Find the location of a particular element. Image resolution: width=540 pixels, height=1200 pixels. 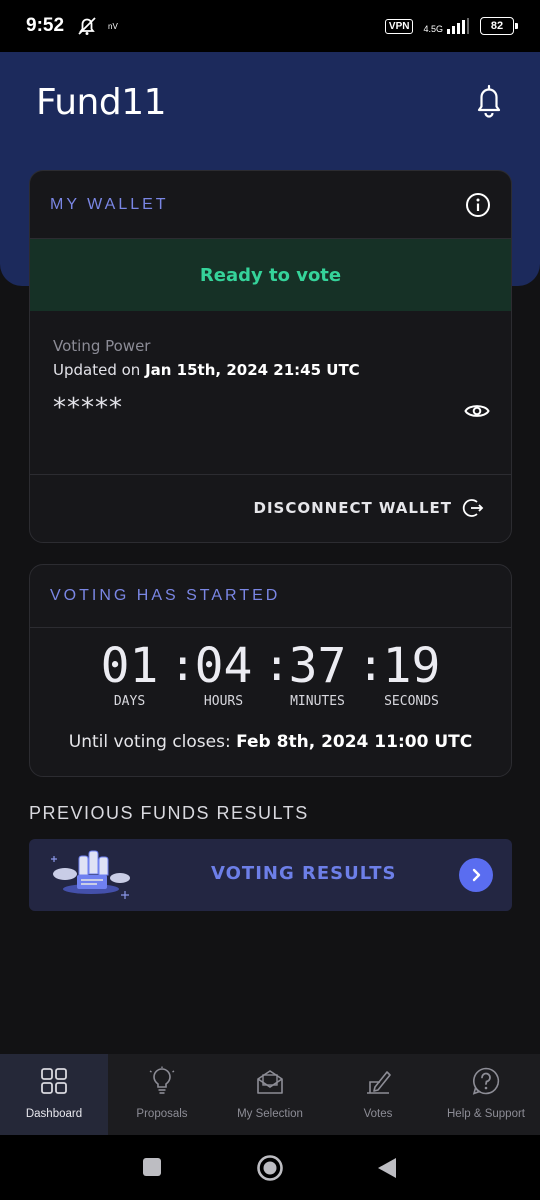

envelope-icon is located at coordinates (270, 1082).